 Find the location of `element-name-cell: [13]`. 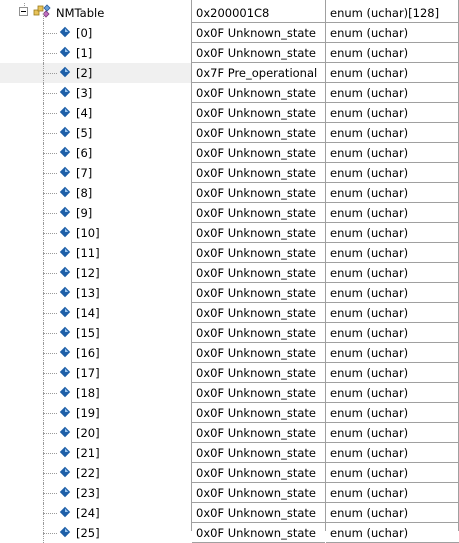

element-name-cell: [13] is located at coordinates (95, 293).